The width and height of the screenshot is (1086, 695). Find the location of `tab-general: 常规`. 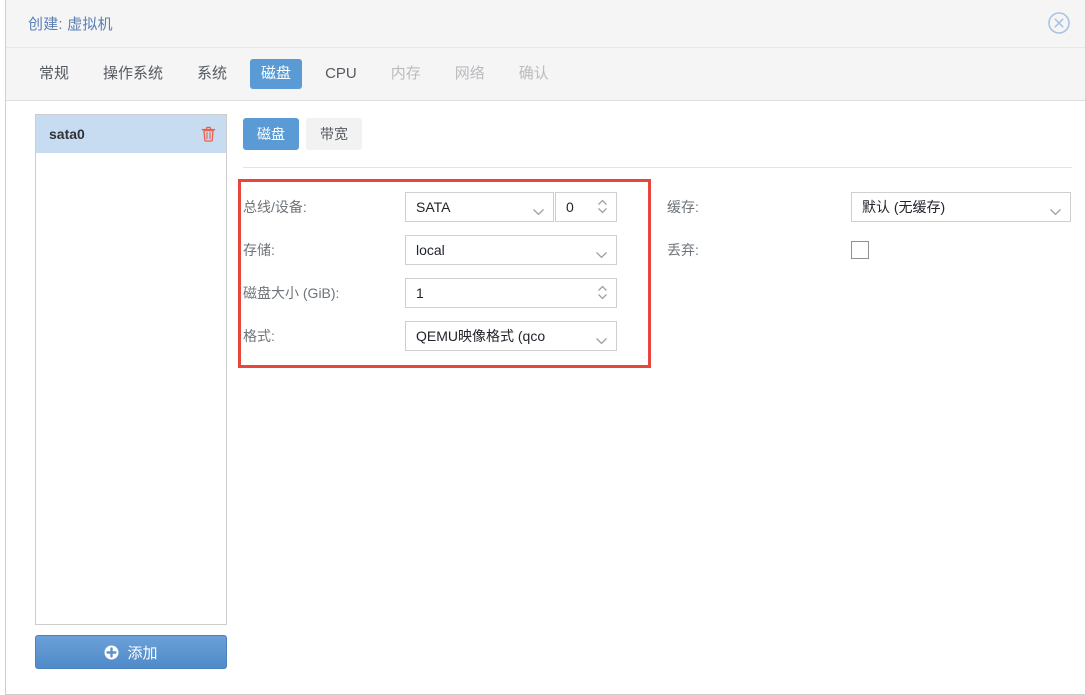

tab-general: 常规 is located at coordinates (54, 73).